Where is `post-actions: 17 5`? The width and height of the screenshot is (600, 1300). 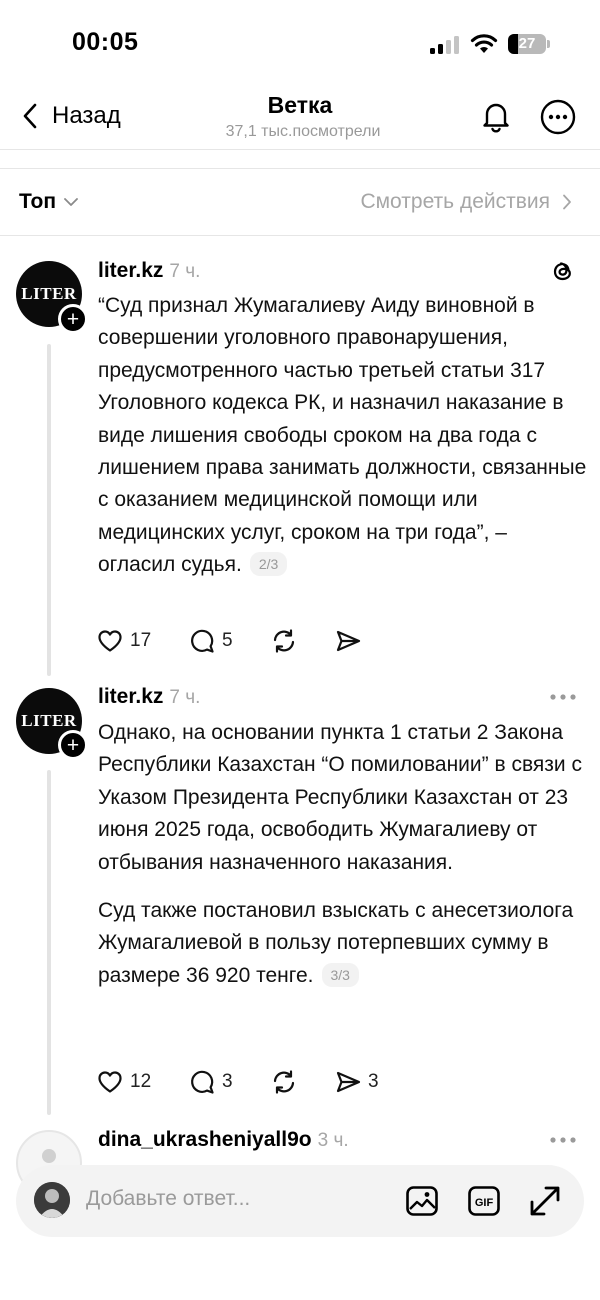
post-actions: 17 5 is located at coordinates (266, 642).